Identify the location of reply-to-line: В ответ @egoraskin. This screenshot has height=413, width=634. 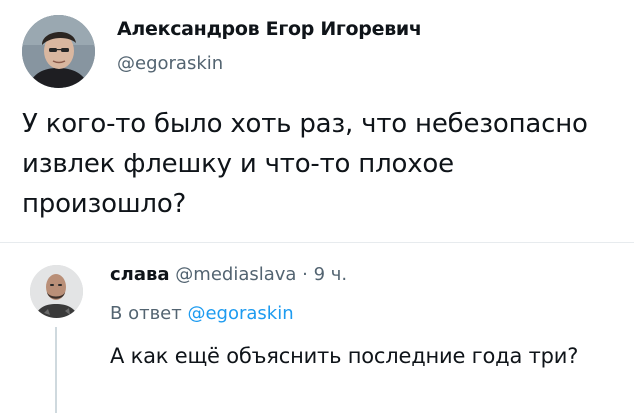
(202, 313).